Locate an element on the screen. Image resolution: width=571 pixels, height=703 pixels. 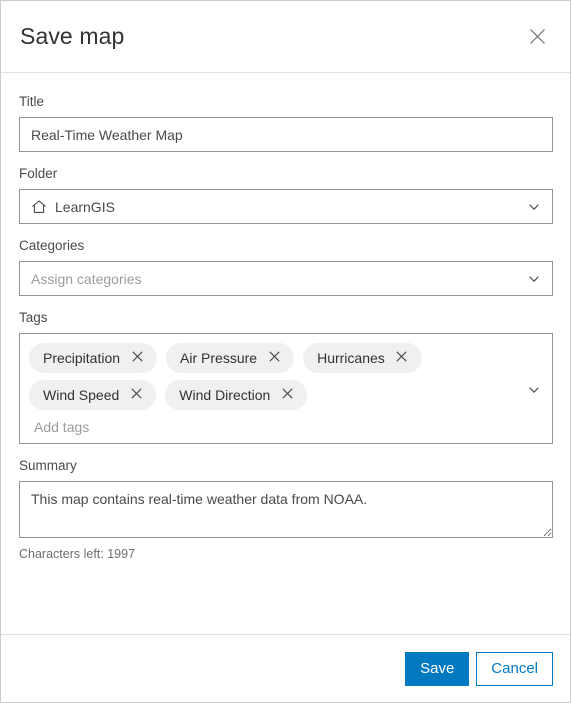
tag-chip: Wind Direction is located at coordinates (236, 395).